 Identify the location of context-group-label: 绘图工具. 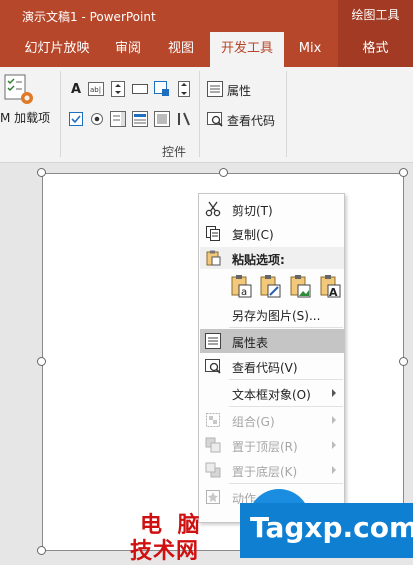
(375, 16).